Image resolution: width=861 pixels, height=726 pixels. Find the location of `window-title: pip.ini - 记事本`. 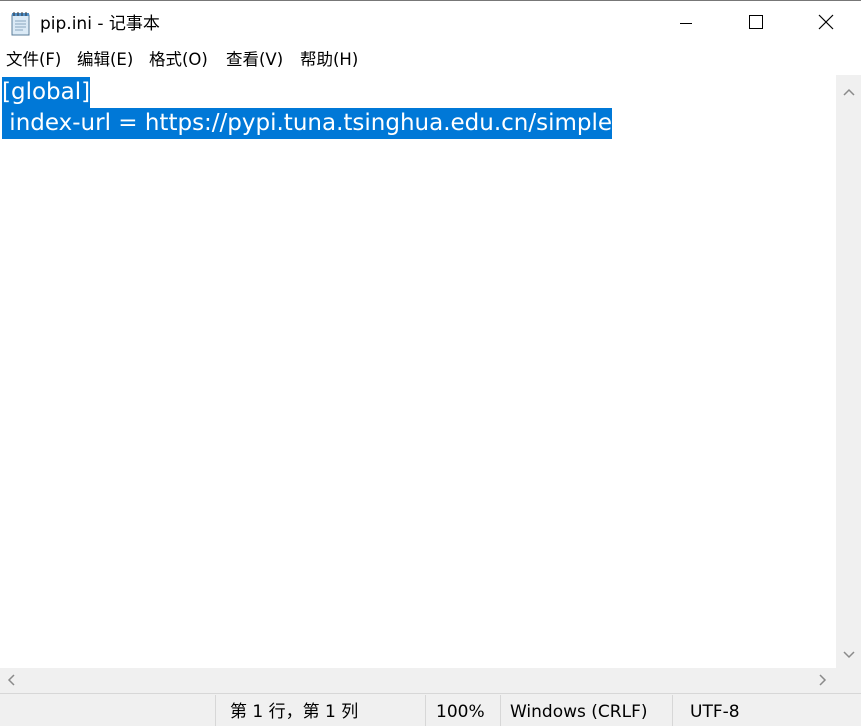

window-title: pip.ini - 记事本 is located at coordinates (100, 24).